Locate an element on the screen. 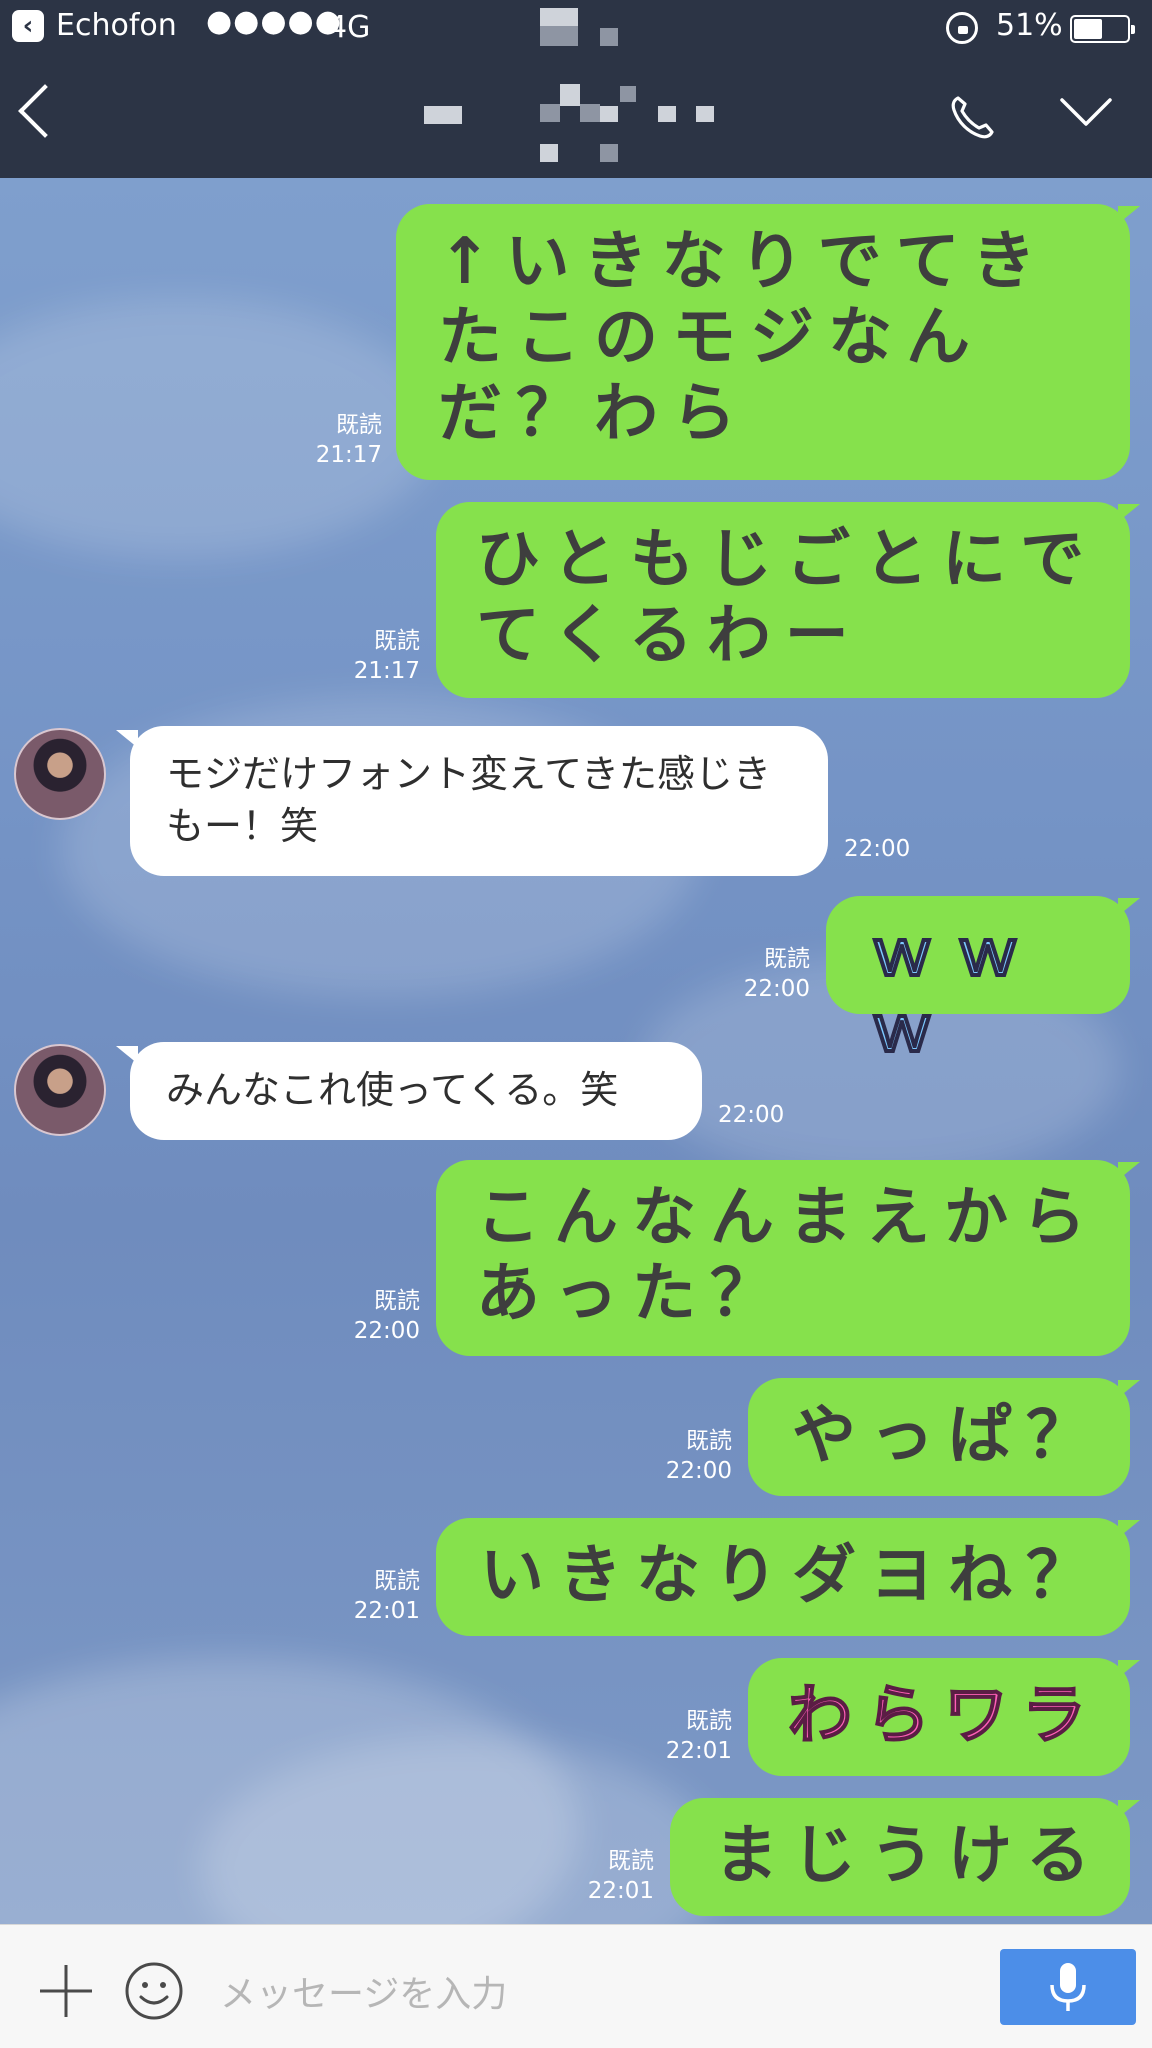 This screenshot has width=1152, height=2048. message-bubble: モジだけフォント変えてきた感じきもー！笑 is located at coordinates (479, 801).